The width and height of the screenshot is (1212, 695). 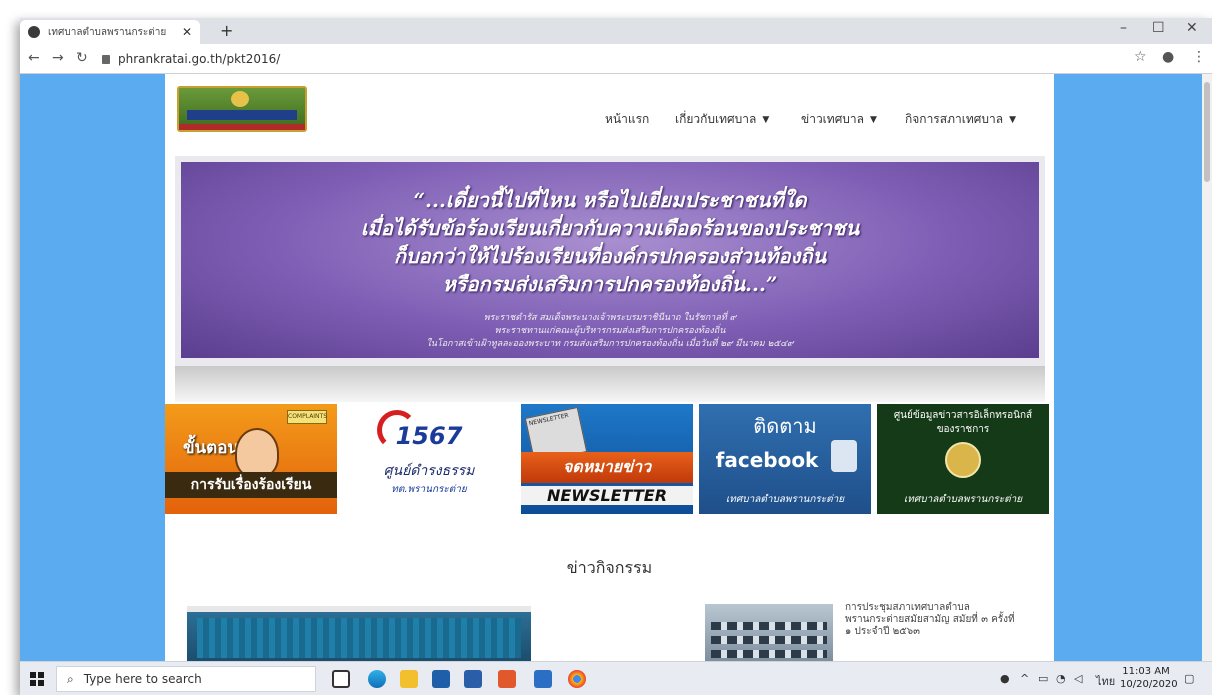 What do you see at coordinates (616, 31) in the screenshot?
I see `tab-bar: เทศบาลตำบลพรานกระต่าย ✕ + – ☐ ✕` at bounding box center [616, 31].